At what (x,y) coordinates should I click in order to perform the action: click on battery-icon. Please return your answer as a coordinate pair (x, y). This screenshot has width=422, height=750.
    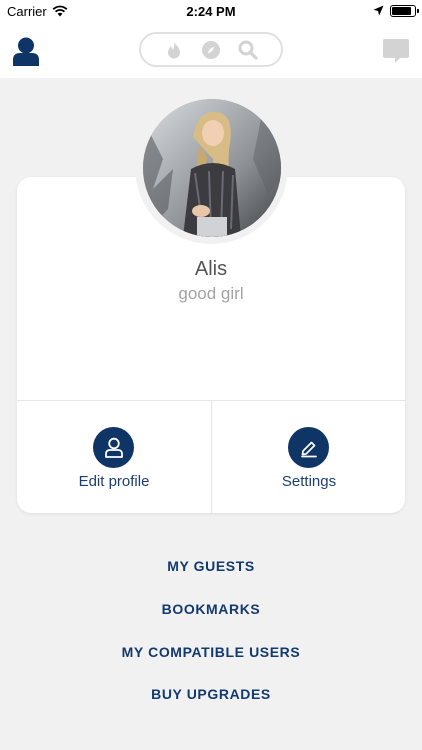
    Looking at the image, I should click on (404, 11).